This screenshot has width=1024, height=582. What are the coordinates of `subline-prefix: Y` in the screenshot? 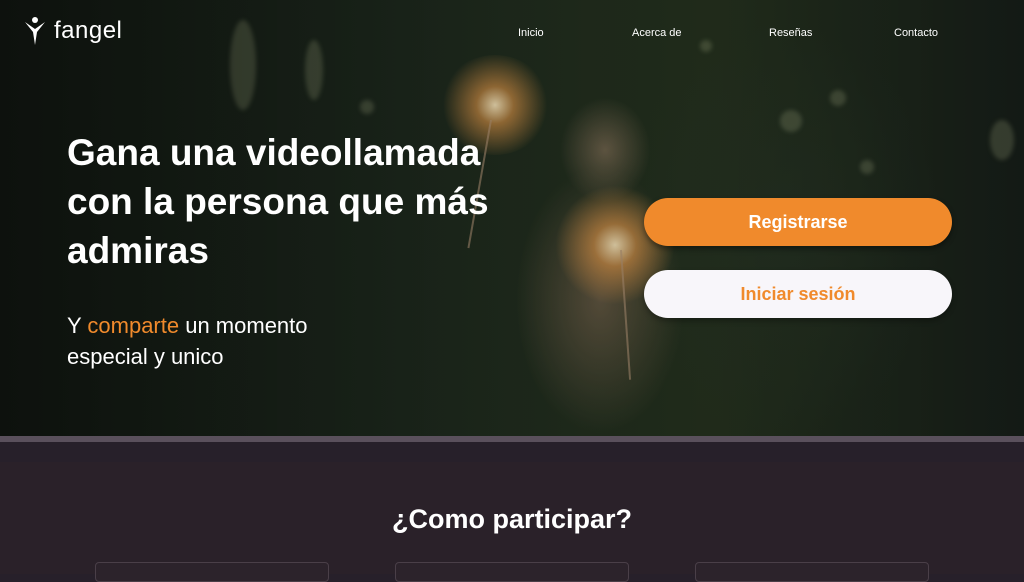 It's located at (77, 325).